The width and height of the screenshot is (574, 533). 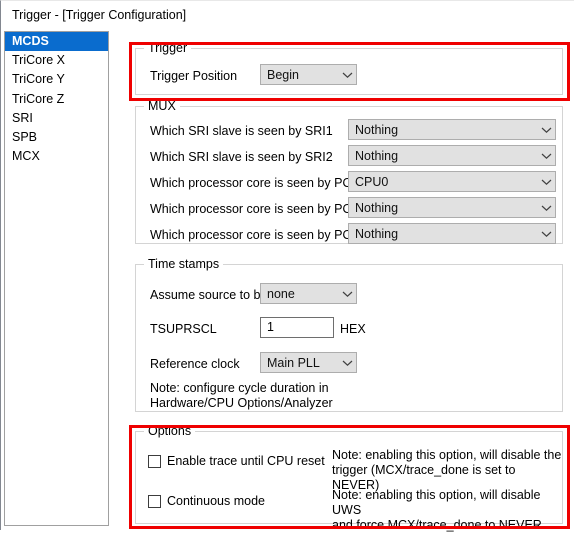 I want to click on trigger-position-value: Begin, so click(x=283, y=74).